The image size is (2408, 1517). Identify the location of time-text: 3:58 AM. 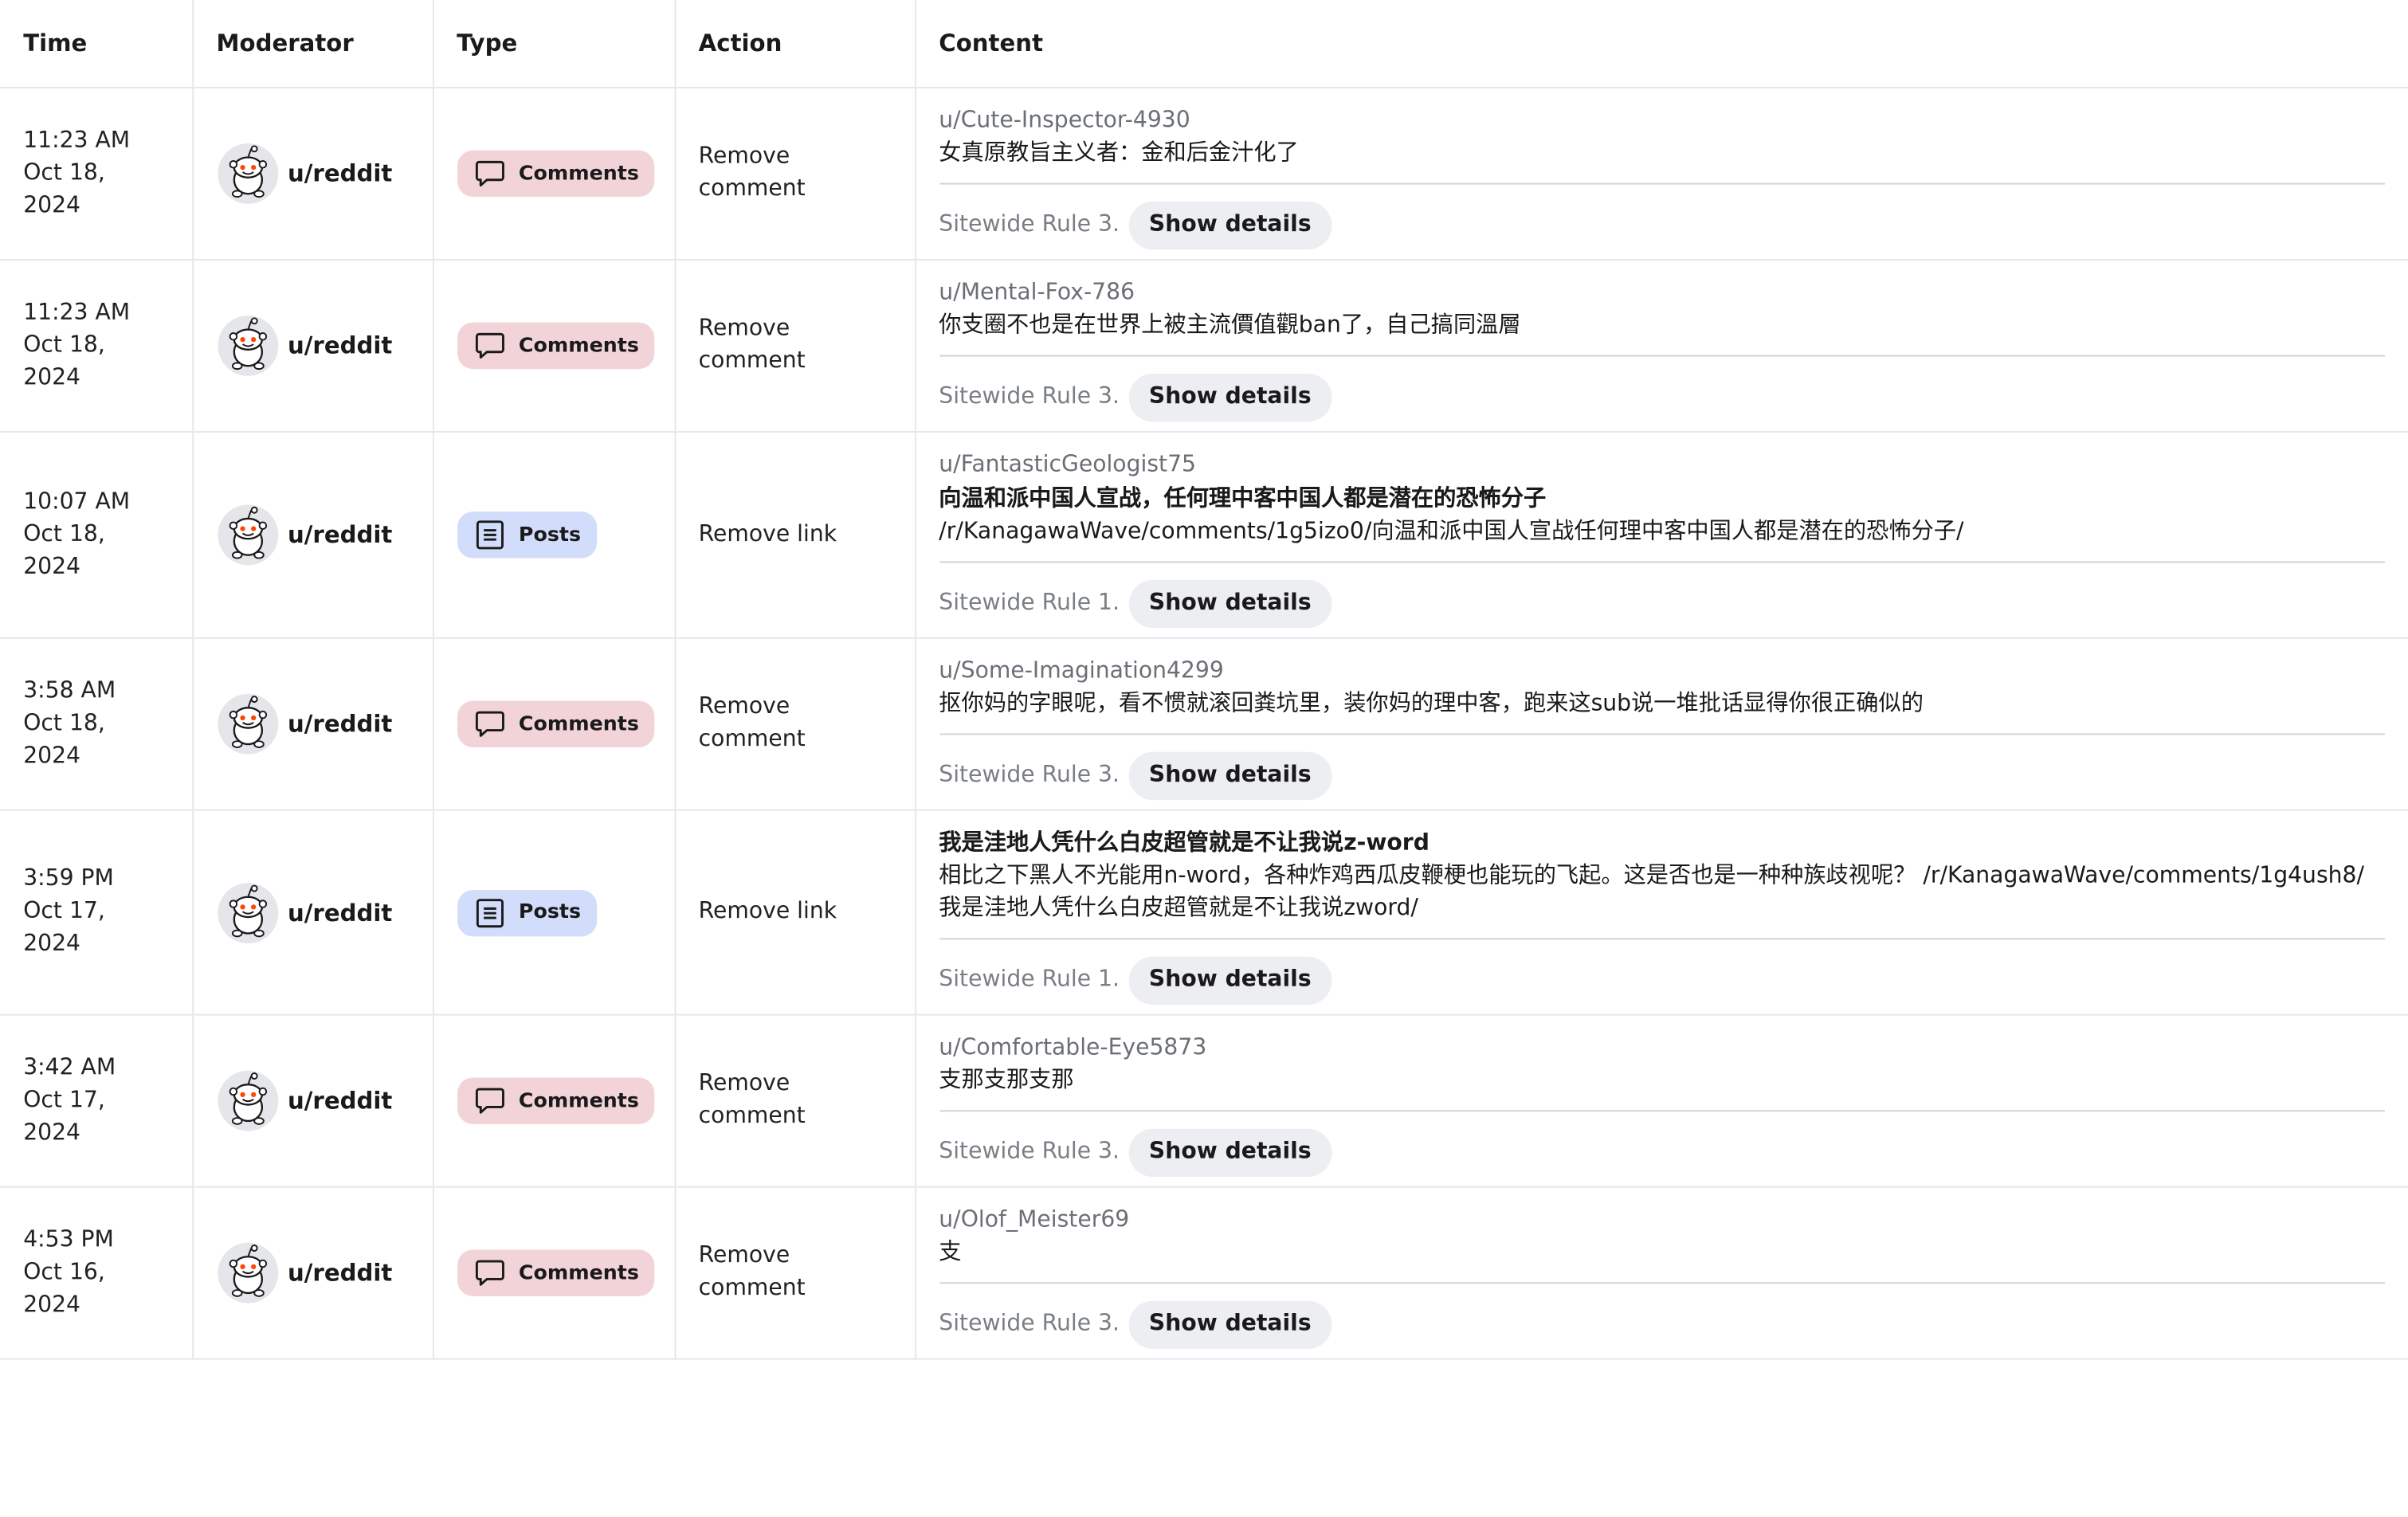
(69, 691).